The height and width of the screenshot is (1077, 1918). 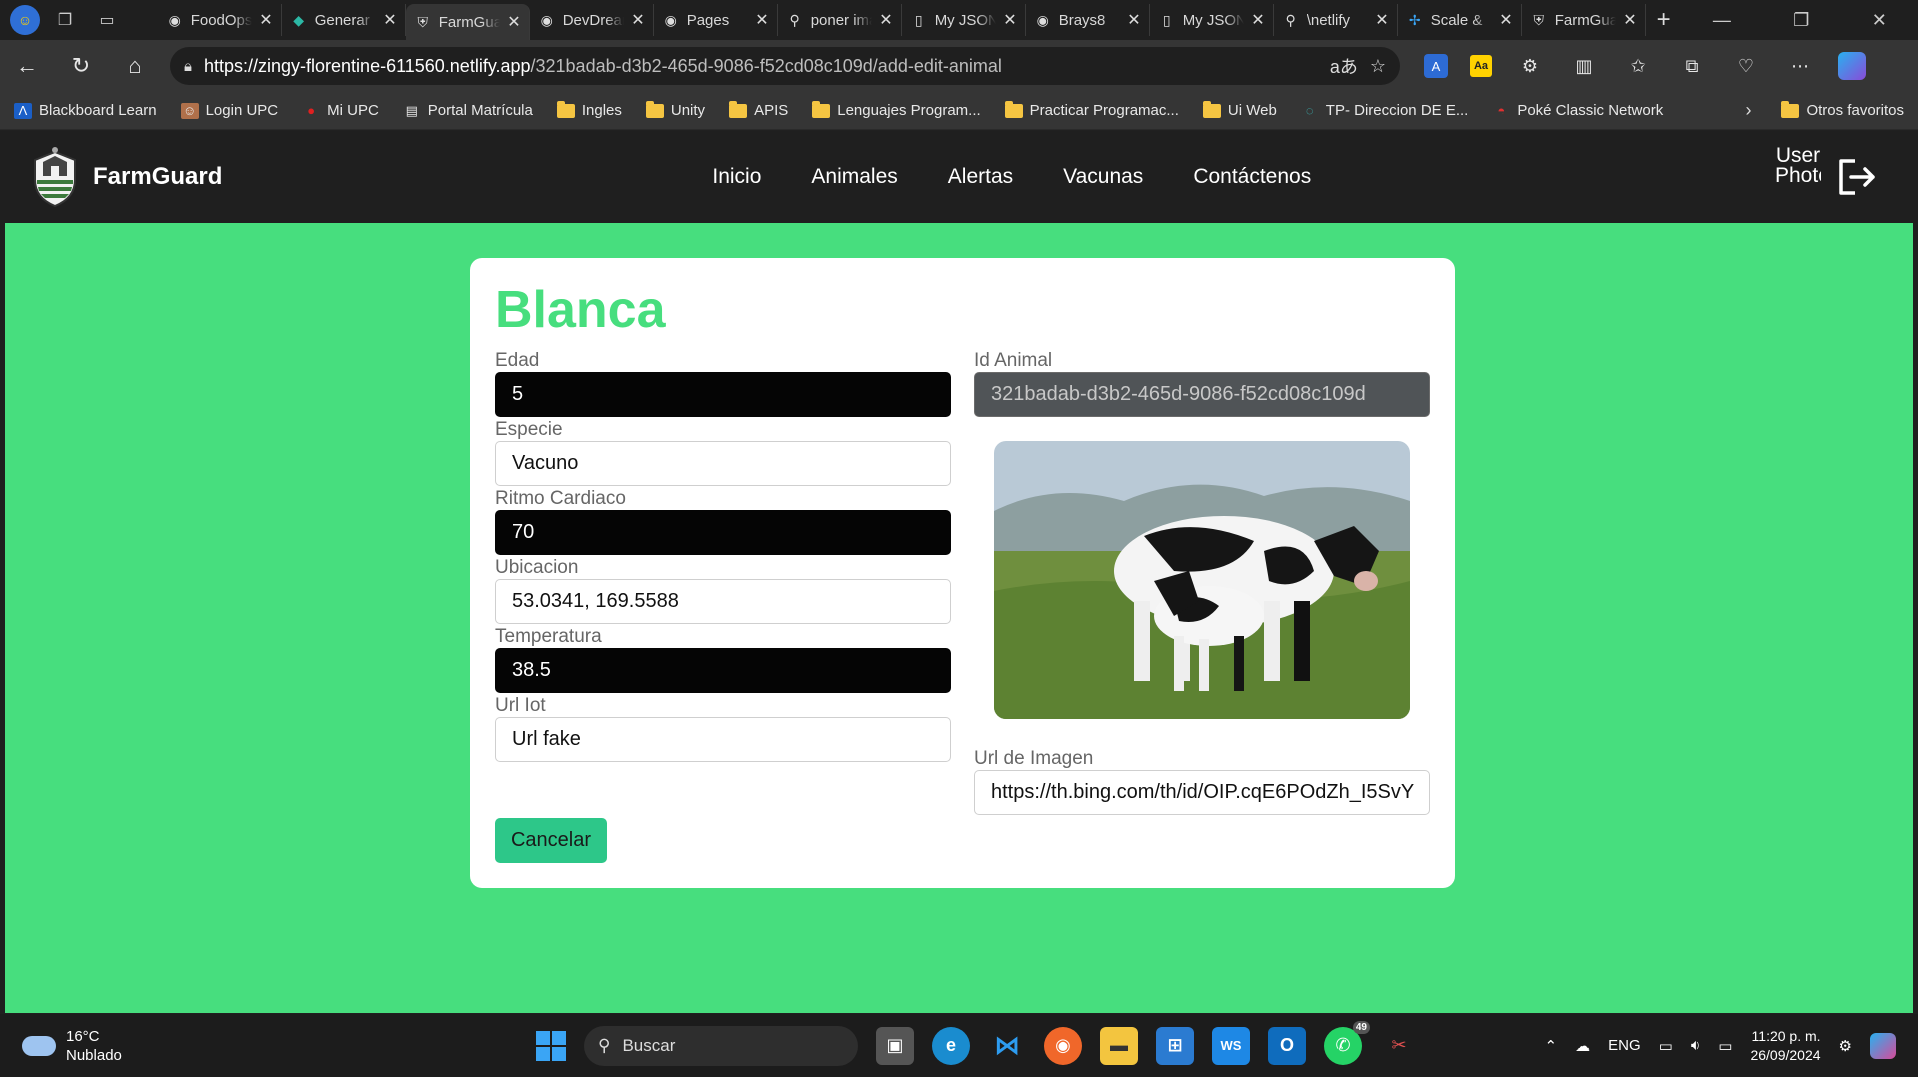 What do you see at coordinates (468, 110) in the screenshot?
I see `bookmark: ▤ Portal Matrícula` at bounding box center [468, 110].